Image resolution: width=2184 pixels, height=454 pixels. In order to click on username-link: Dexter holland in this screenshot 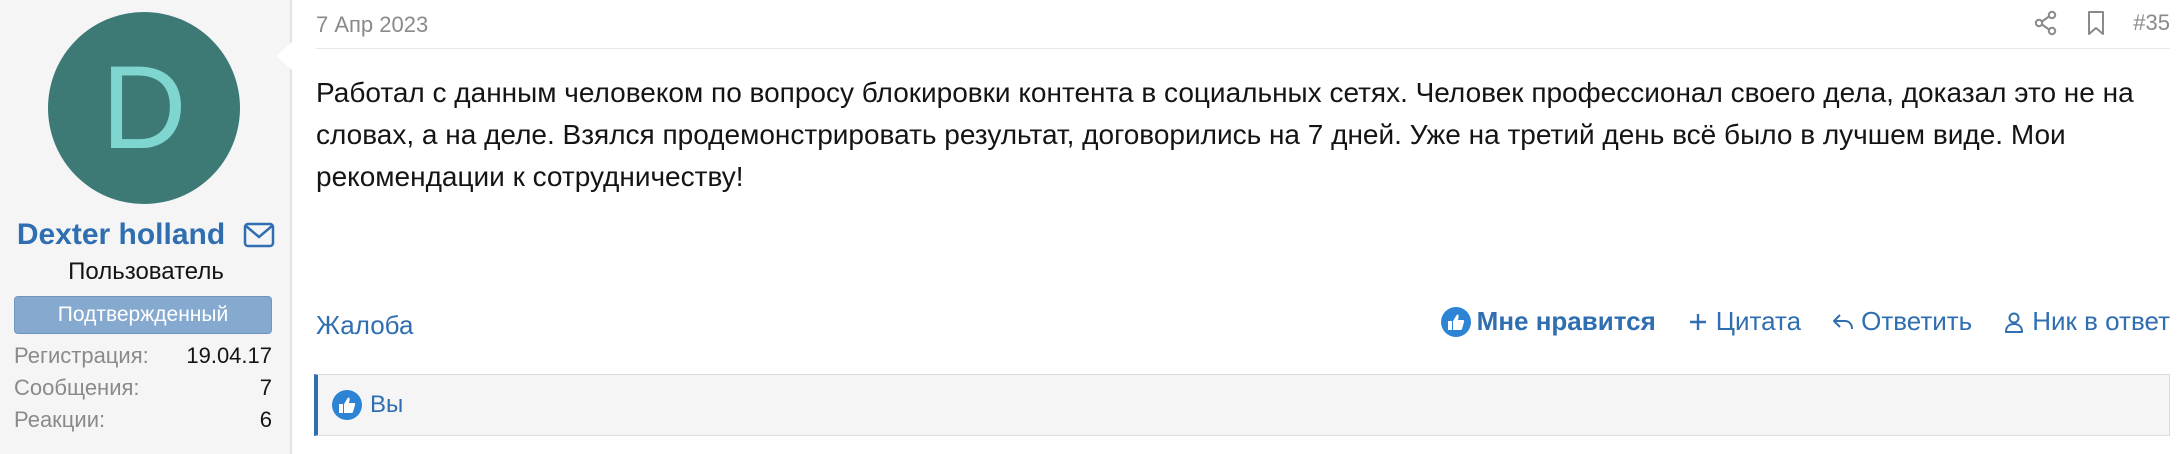, I will do `click(121, 235)`.